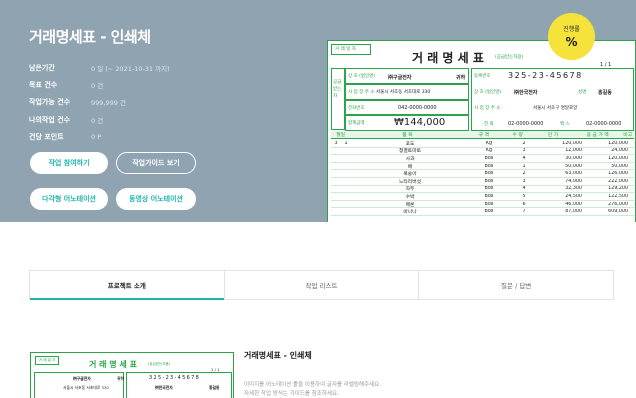 The height and width of the screenshot is (398, 636). What do you see at coordinates (482, 76) in the screenshot?
I see `reg-label: 등록번호` at bounding box center [482, 76].